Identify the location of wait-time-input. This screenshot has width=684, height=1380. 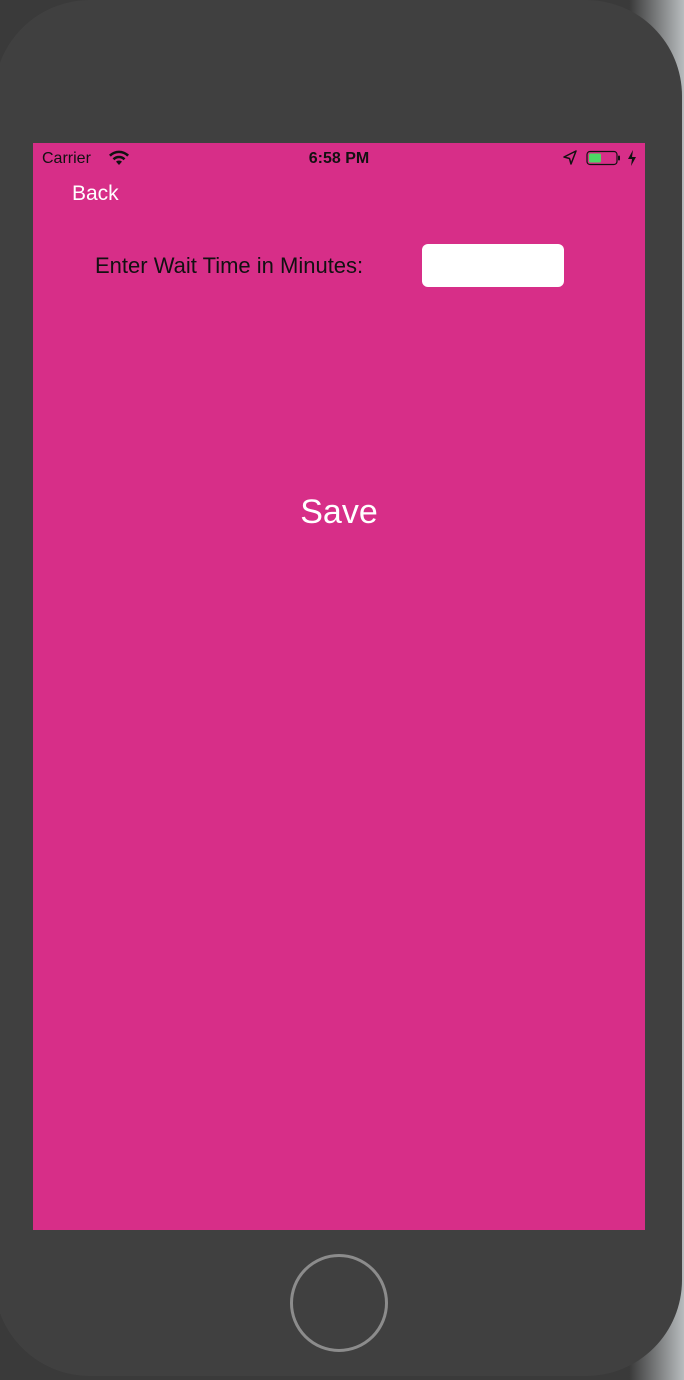
(493, 265).